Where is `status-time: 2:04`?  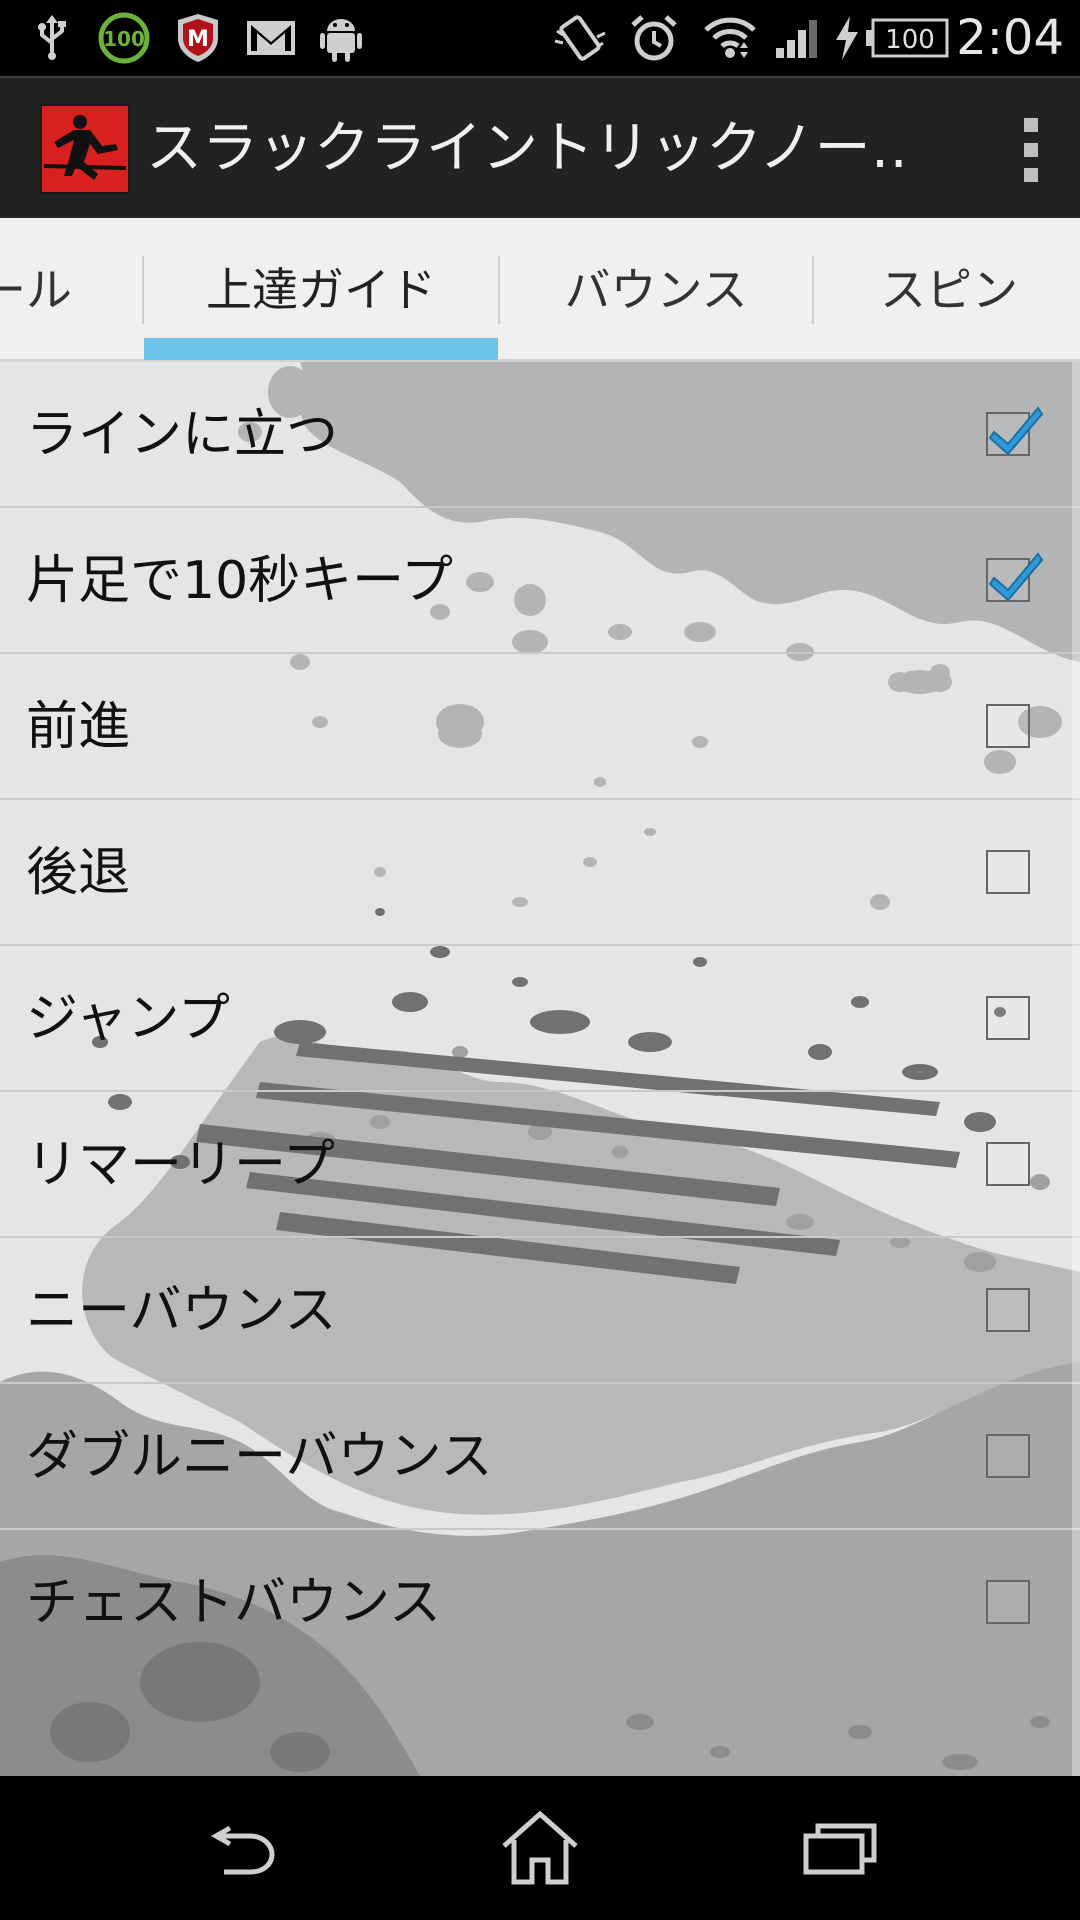
status-time: 2:04 is located at coordinates (1010, 38).